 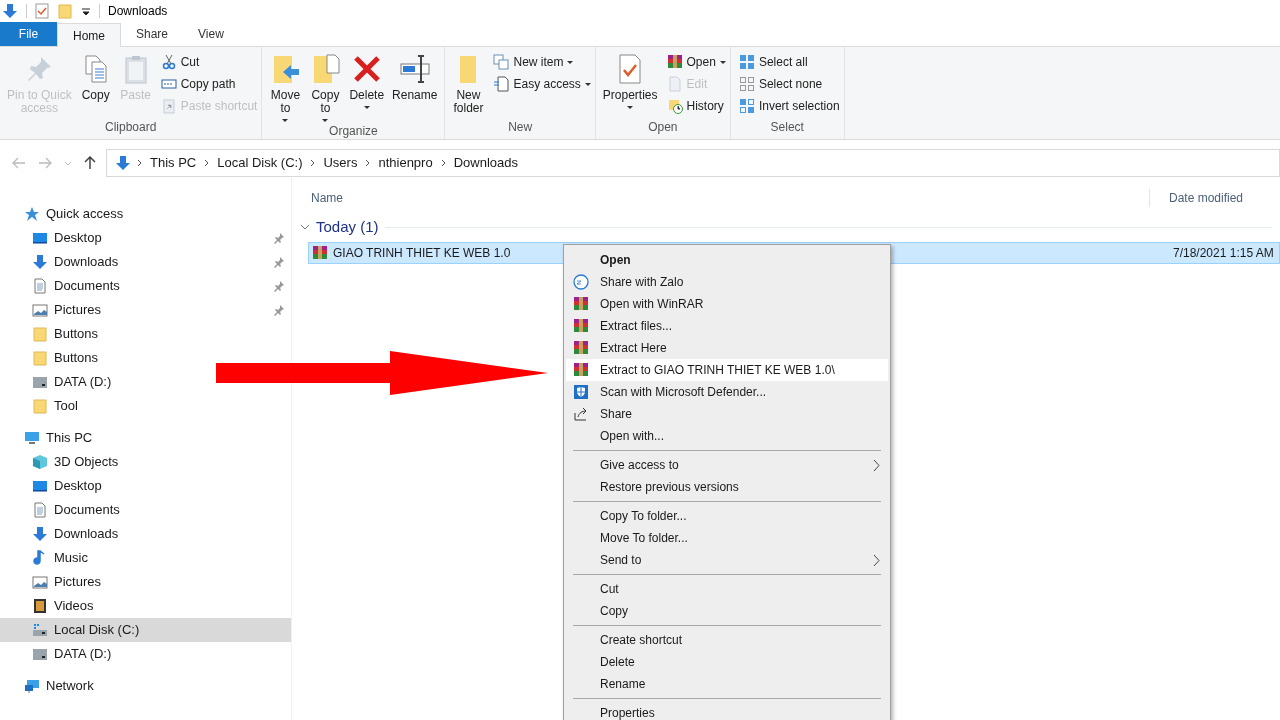 What do you see at coordinates (131, 127) in the screenshot?
I see `group-label: Clipboard` at bounding box center [131, 127].